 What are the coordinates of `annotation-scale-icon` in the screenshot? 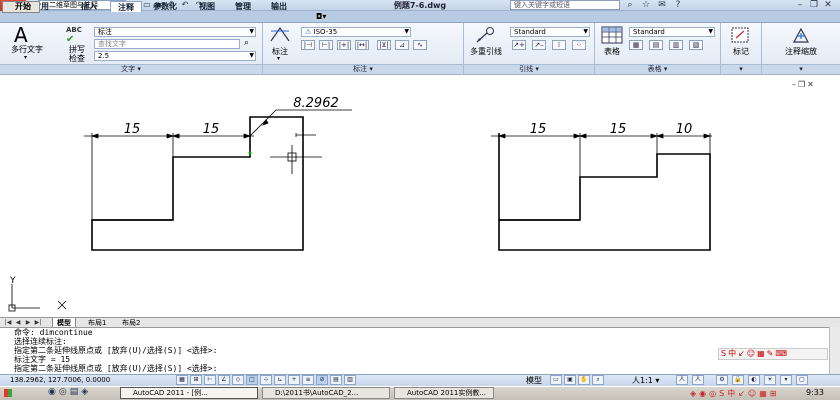 It's located at (801, 35).